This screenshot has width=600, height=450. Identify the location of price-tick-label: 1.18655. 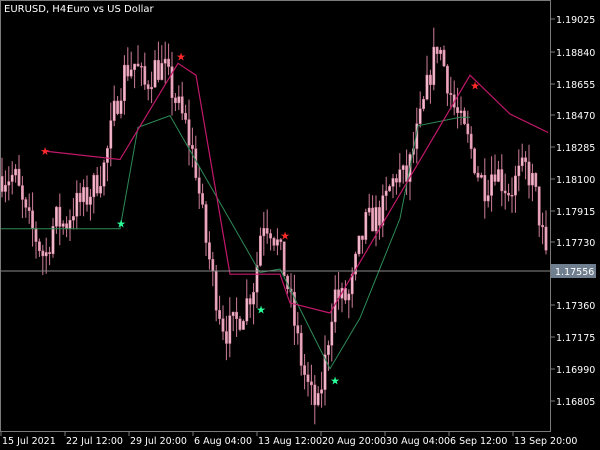
(575, 85).